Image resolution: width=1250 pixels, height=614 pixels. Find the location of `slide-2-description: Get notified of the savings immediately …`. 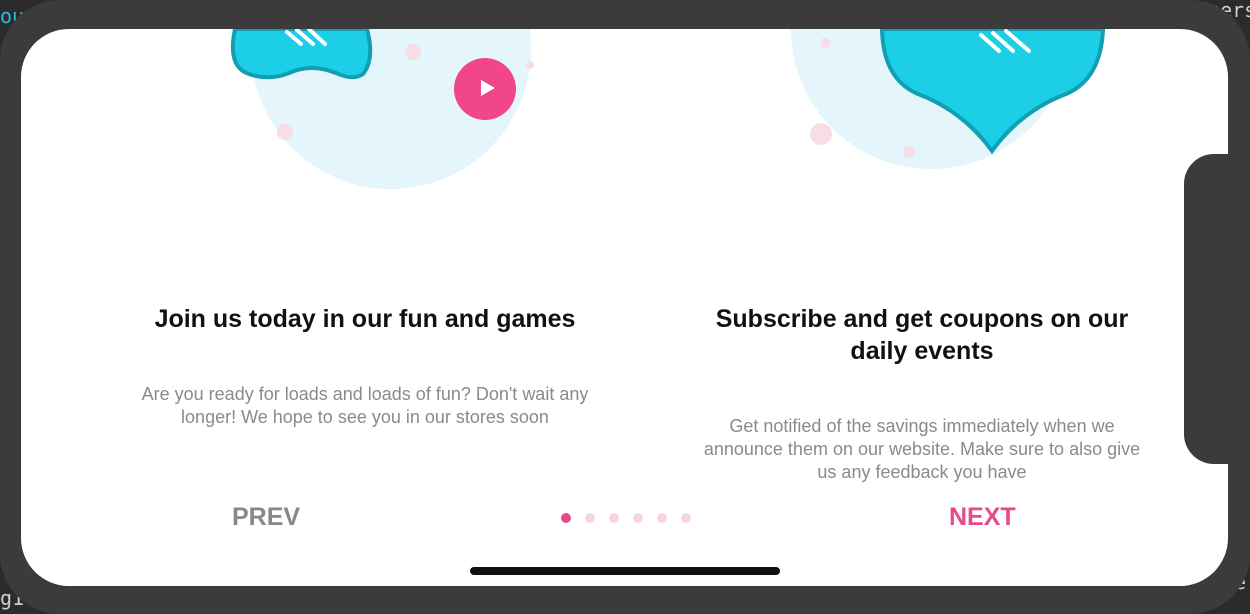

slide-2-description: Get notified of the savings immediately … is located at coordinates (922, 449).